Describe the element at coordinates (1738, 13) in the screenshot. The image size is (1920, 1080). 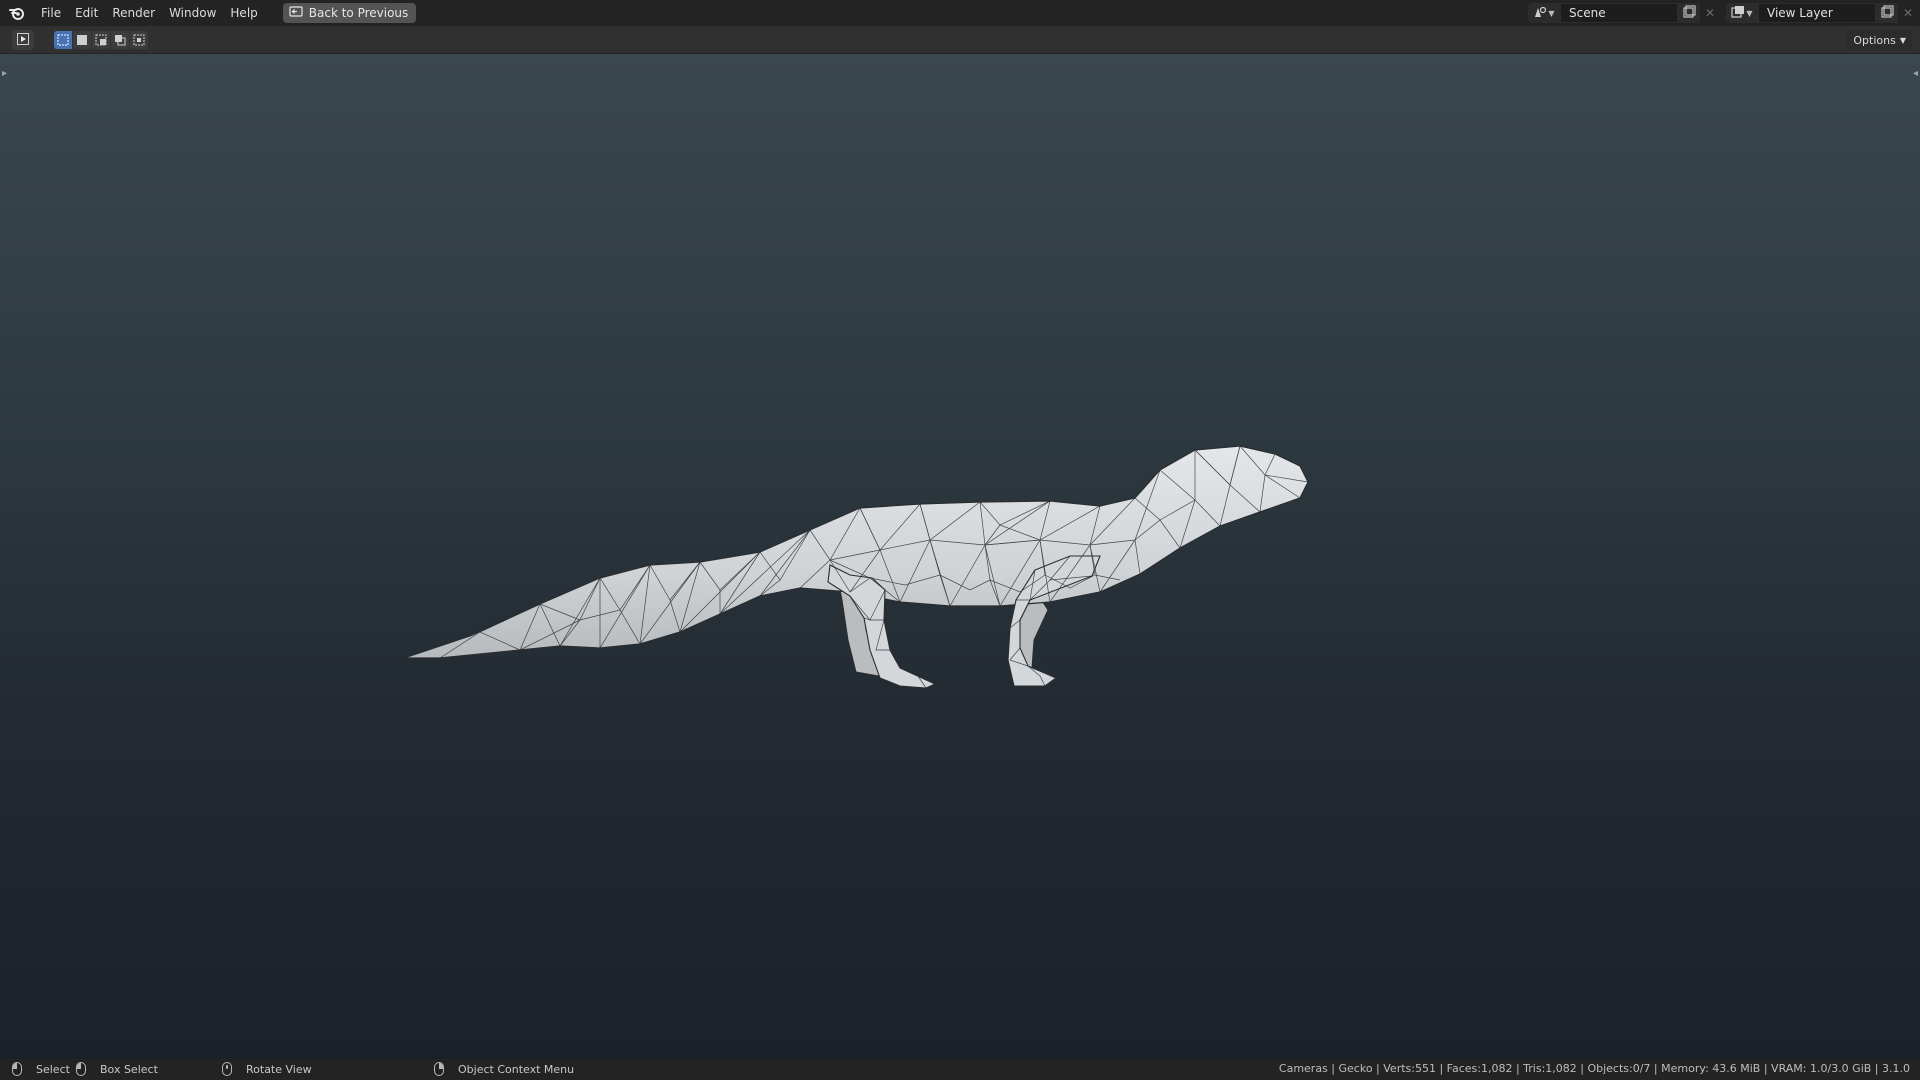
I see `view-layer-icon` at that location.